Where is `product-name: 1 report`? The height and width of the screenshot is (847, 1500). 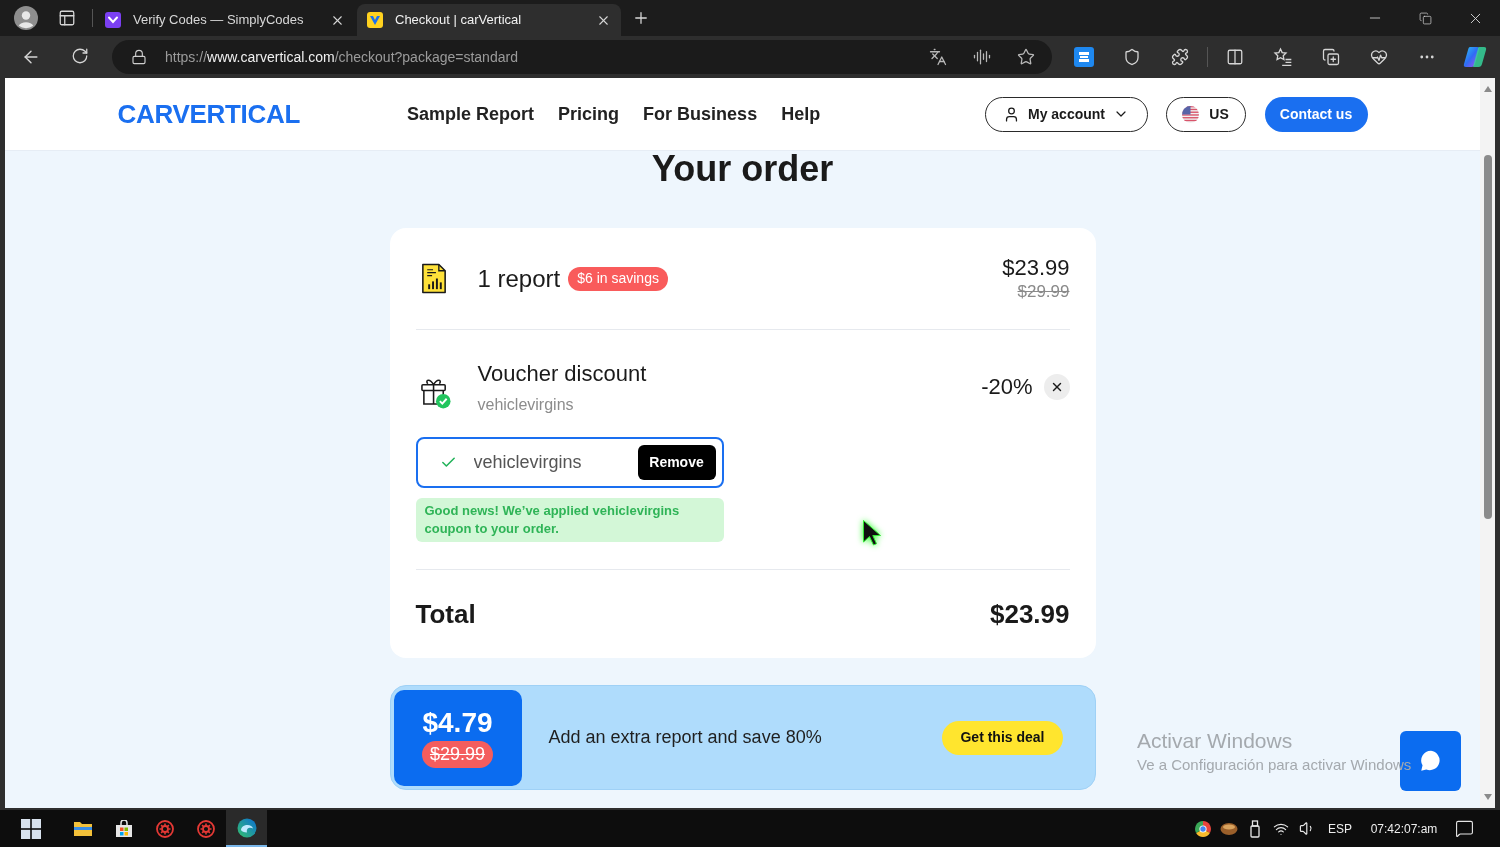 product-name: 1 report is located at coordinates (519, 278).